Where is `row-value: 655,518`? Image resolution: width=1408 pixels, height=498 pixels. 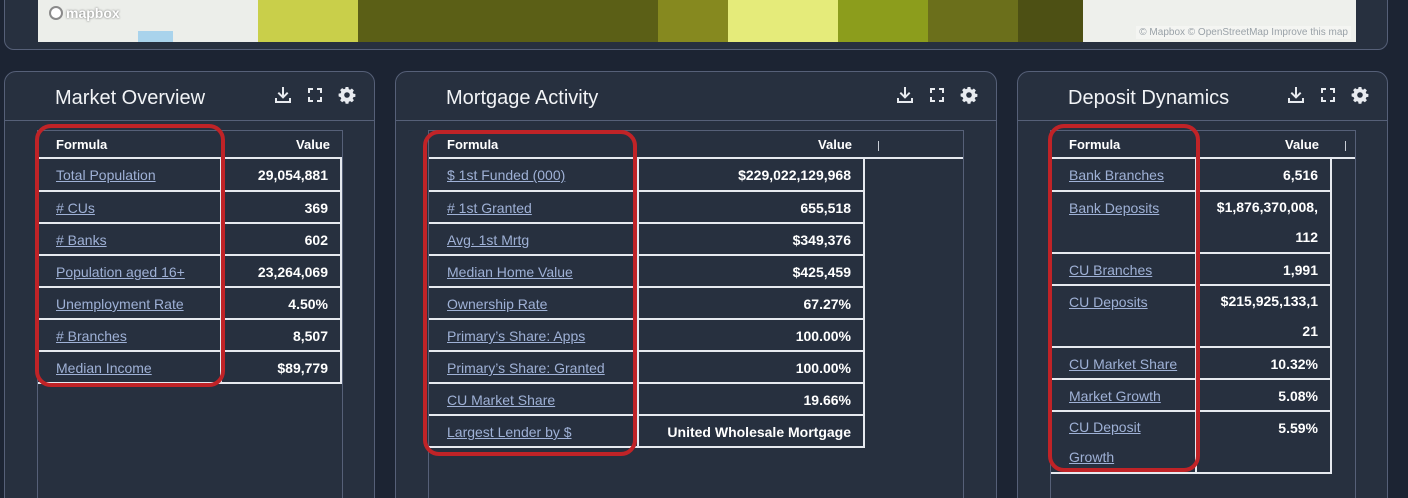
row-value: 655,518 is located at coordinates (751, 207).